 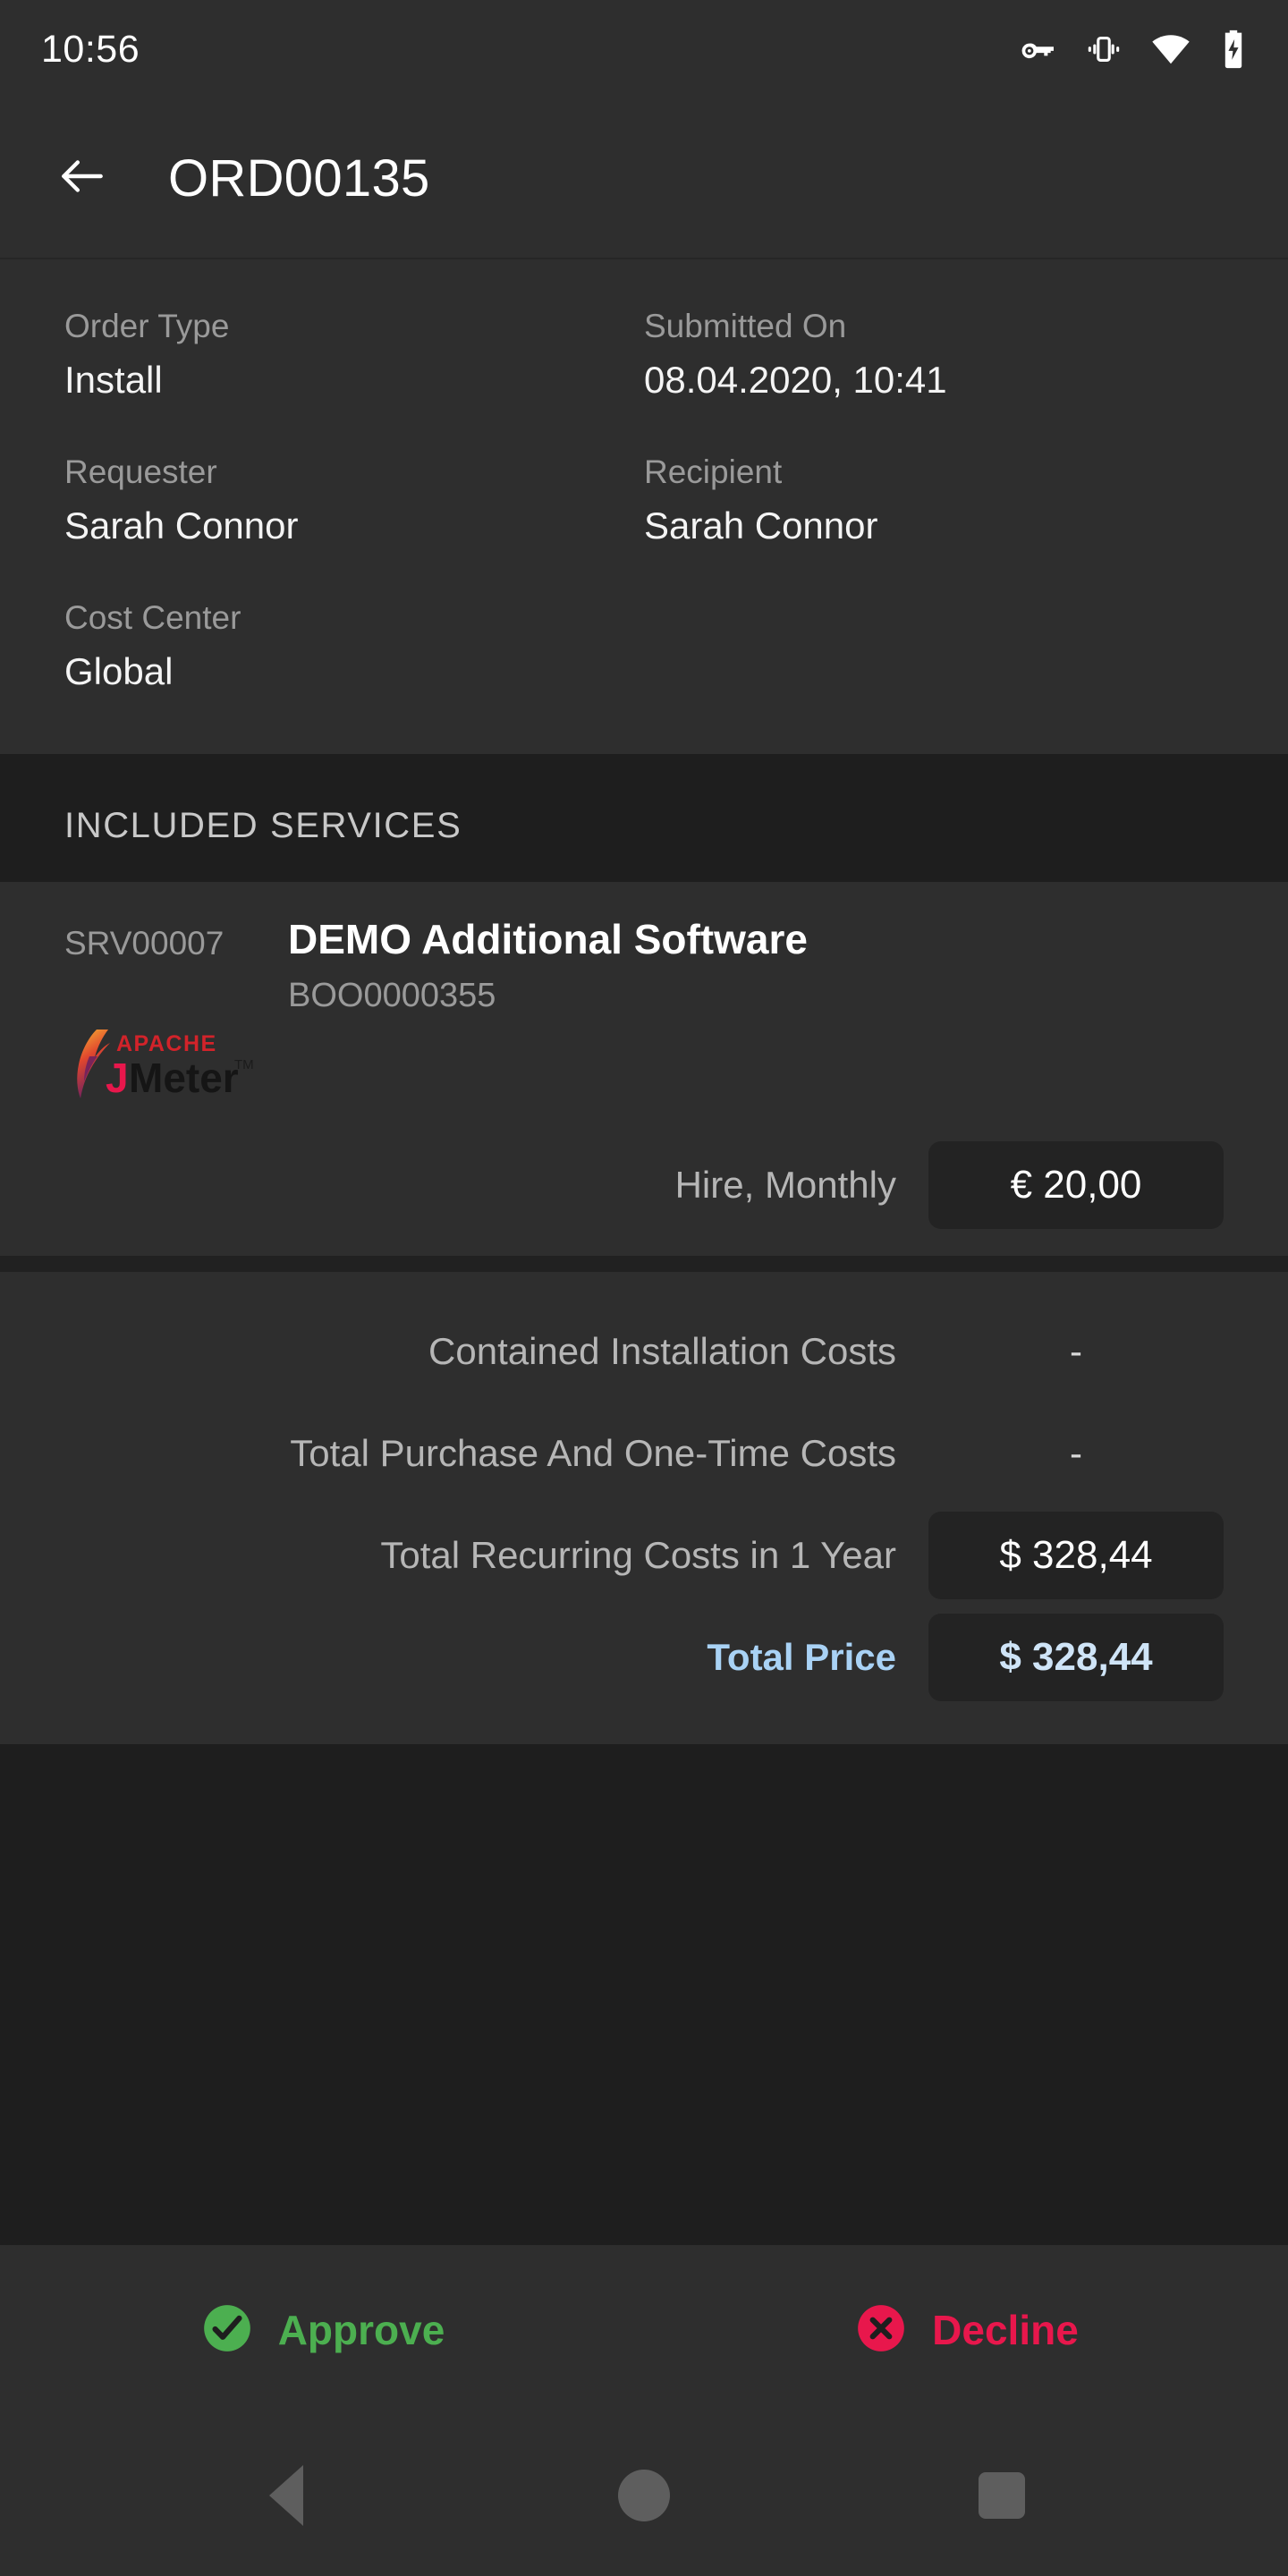 I want to click on svg-text: APACHE, so click(x=166, y=1043).